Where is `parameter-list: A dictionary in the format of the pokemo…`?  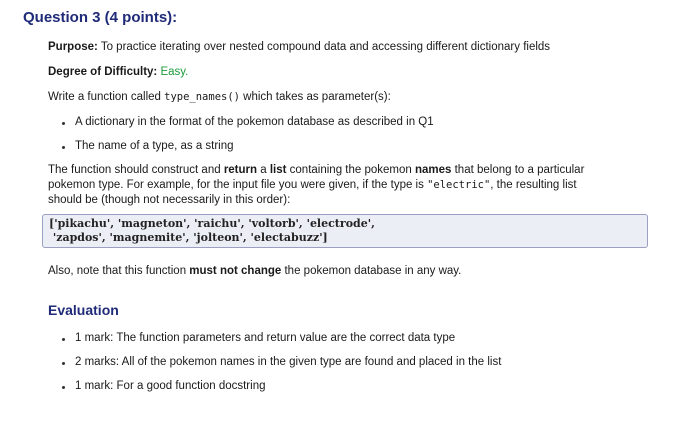 parameter-list: A dictionary in the format of the pokemo… is located at coordinates (248, 140).